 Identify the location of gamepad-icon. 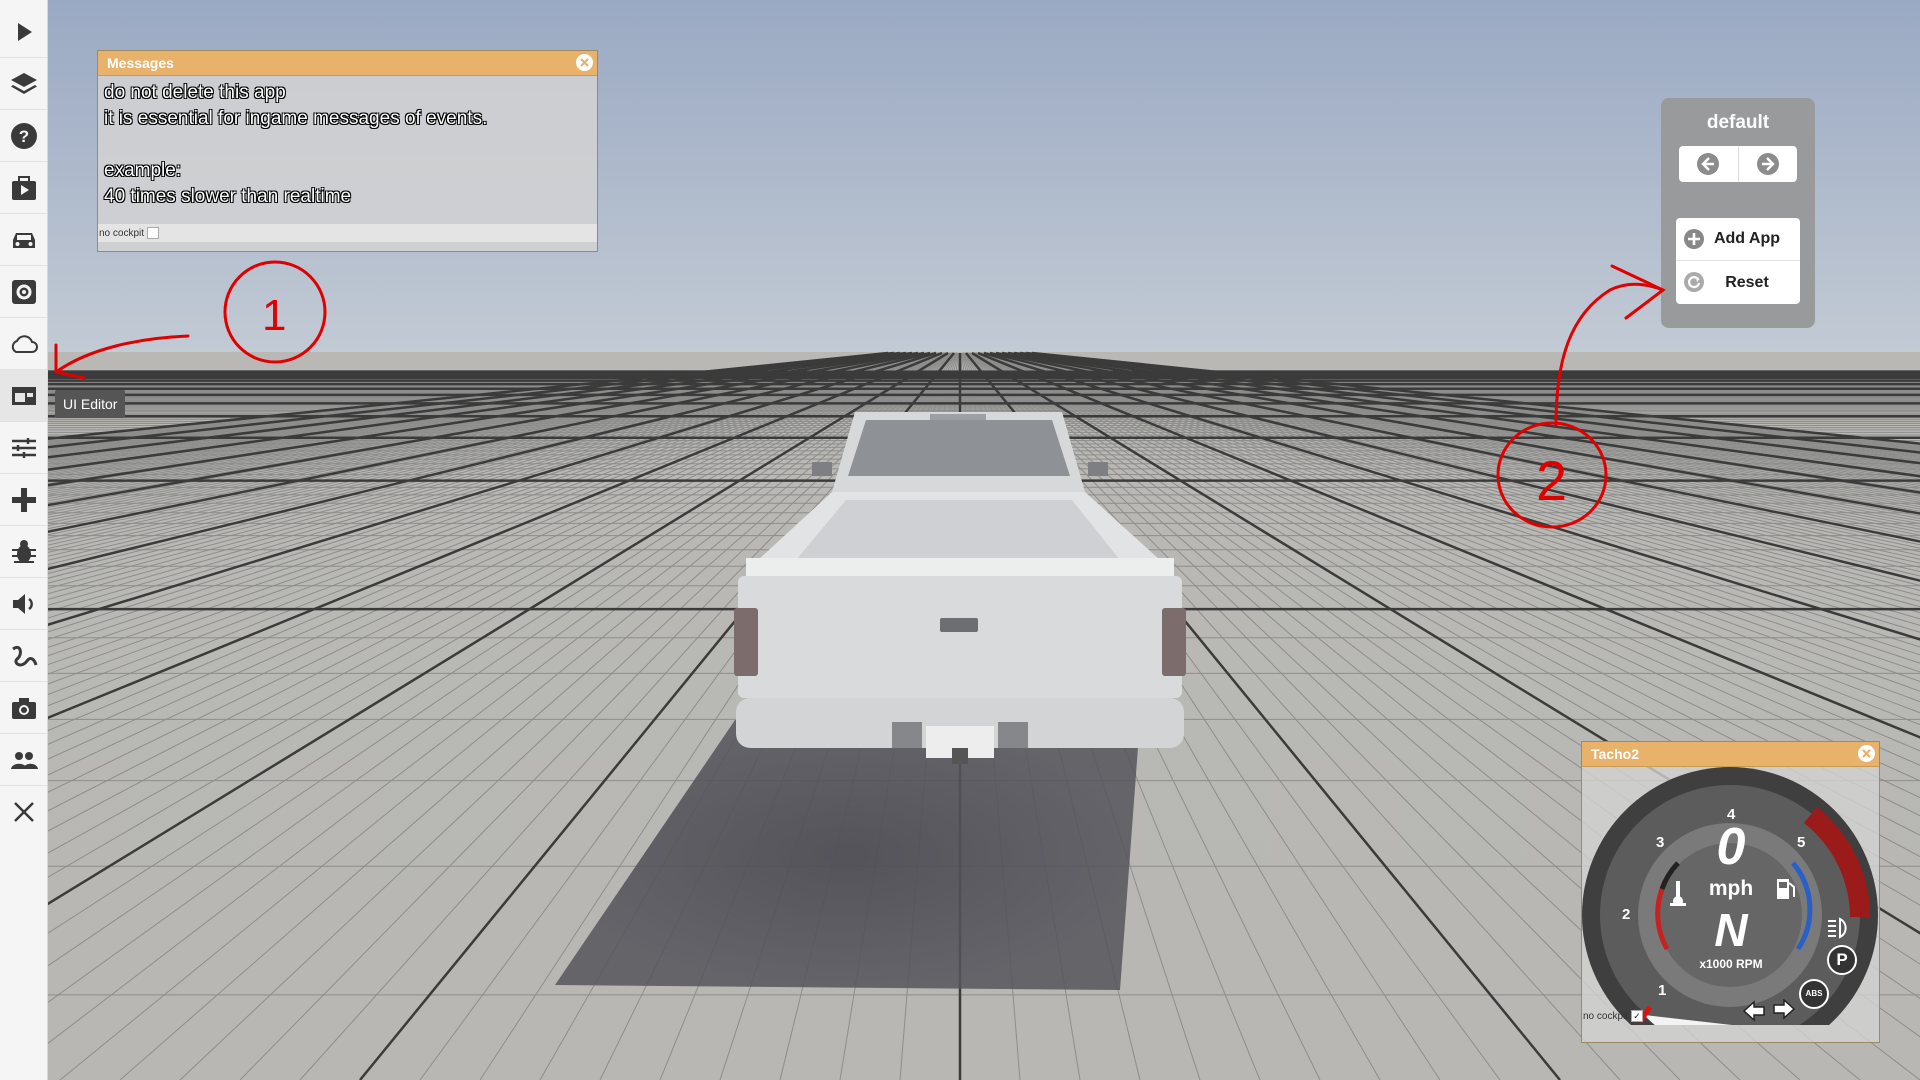
(23, 500).